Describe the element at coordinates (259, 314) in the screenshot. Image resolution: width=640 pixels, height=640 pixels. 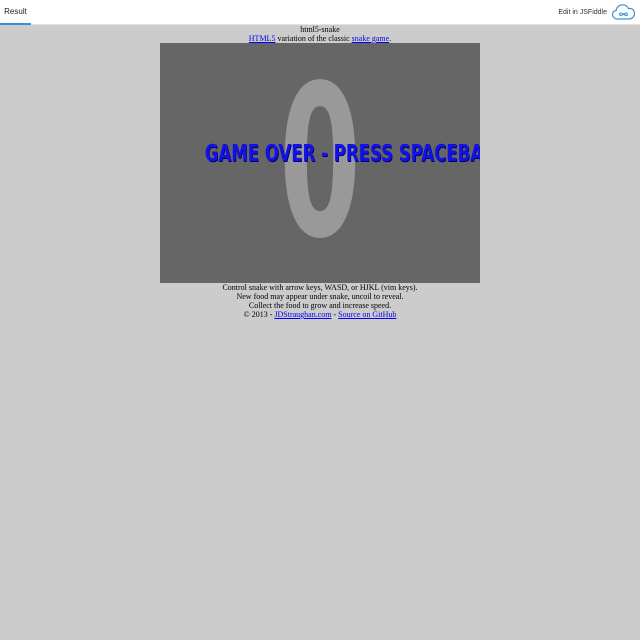
I see `copyright-text: © 2013 -` at that location.